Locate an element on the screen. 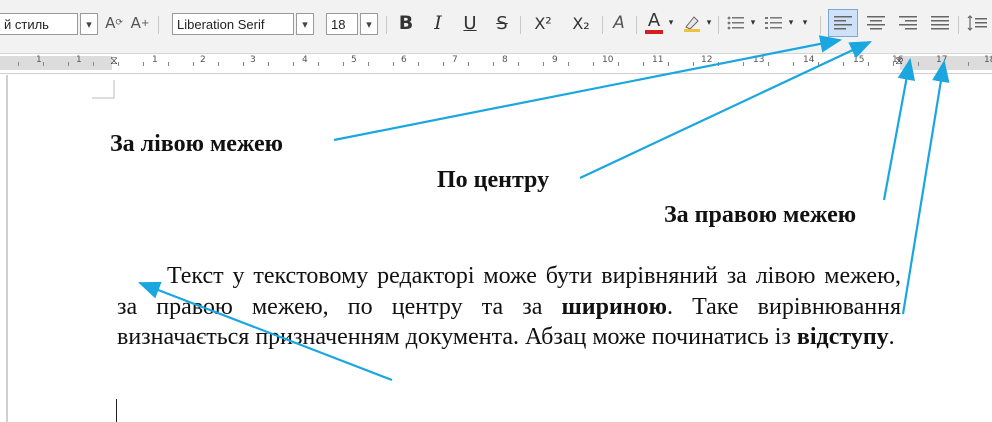 The height and width of the screenshot is (422, 992). arrow-to-align-left is located at coordinates (588, 88).